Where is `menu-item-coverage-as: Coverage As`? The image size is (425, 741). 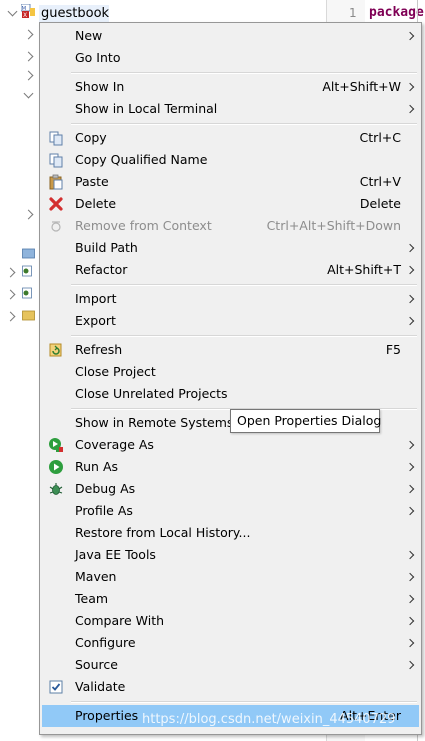
menu-item-coverage-as: Coverage As is located at coordinates (230, 445).